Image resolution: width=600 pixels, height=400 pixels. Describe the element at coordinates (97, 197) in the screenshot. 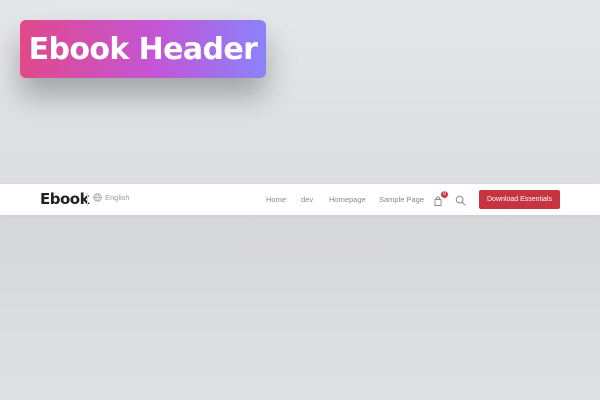

I see `globe-icon` at that location.